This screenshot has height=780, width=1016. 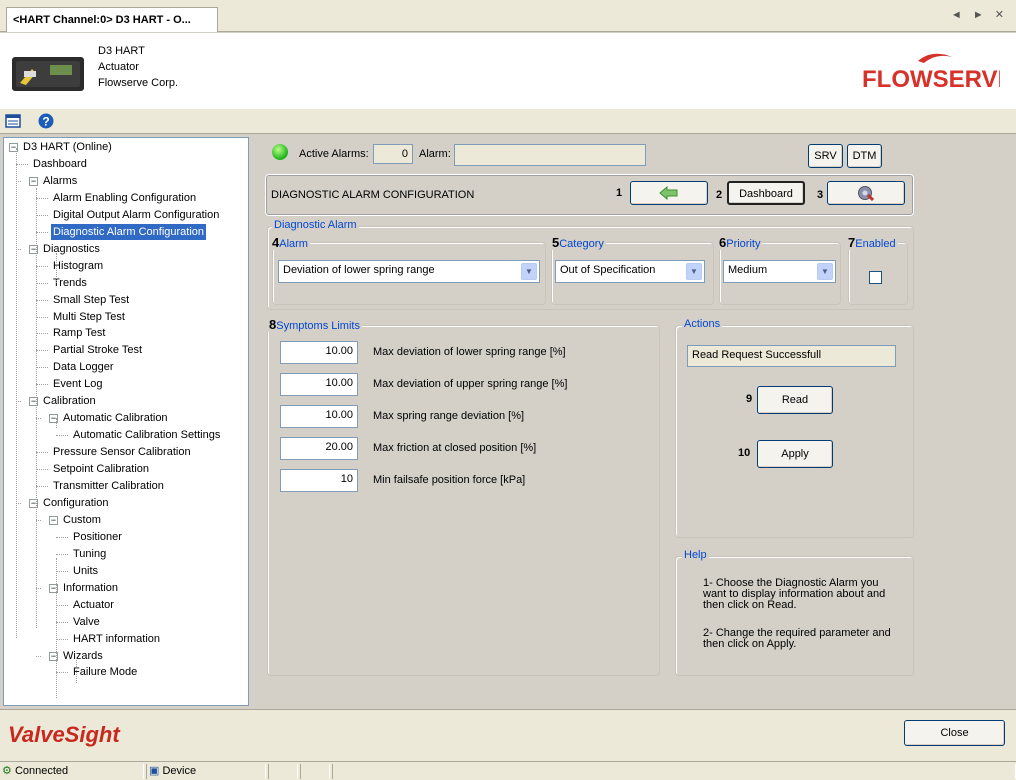 What do you see at coordinates (864, 156) in the screenshot?
I see `dtm-button: DTM` at bounding box center [864, 156].